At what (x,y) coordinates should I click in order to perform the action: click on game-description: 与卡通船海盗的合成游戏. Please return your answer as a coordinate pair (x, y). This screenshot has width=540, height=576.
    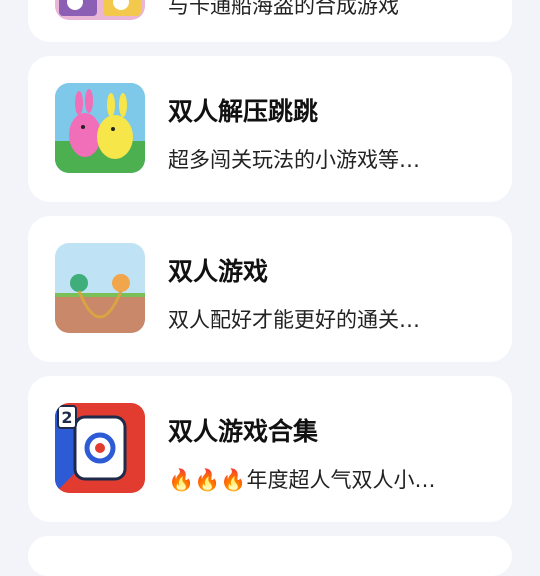
    Looking at the image, I should click on (283, 9).